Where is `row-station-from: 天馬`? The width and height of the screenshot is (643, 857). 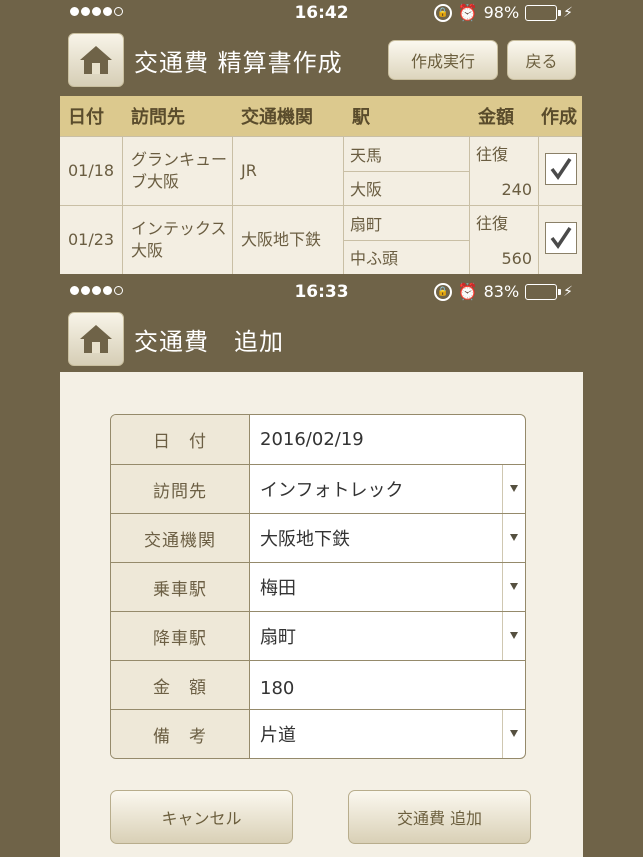
row-station-from: 天馬 is located at coordinates (406, 154).